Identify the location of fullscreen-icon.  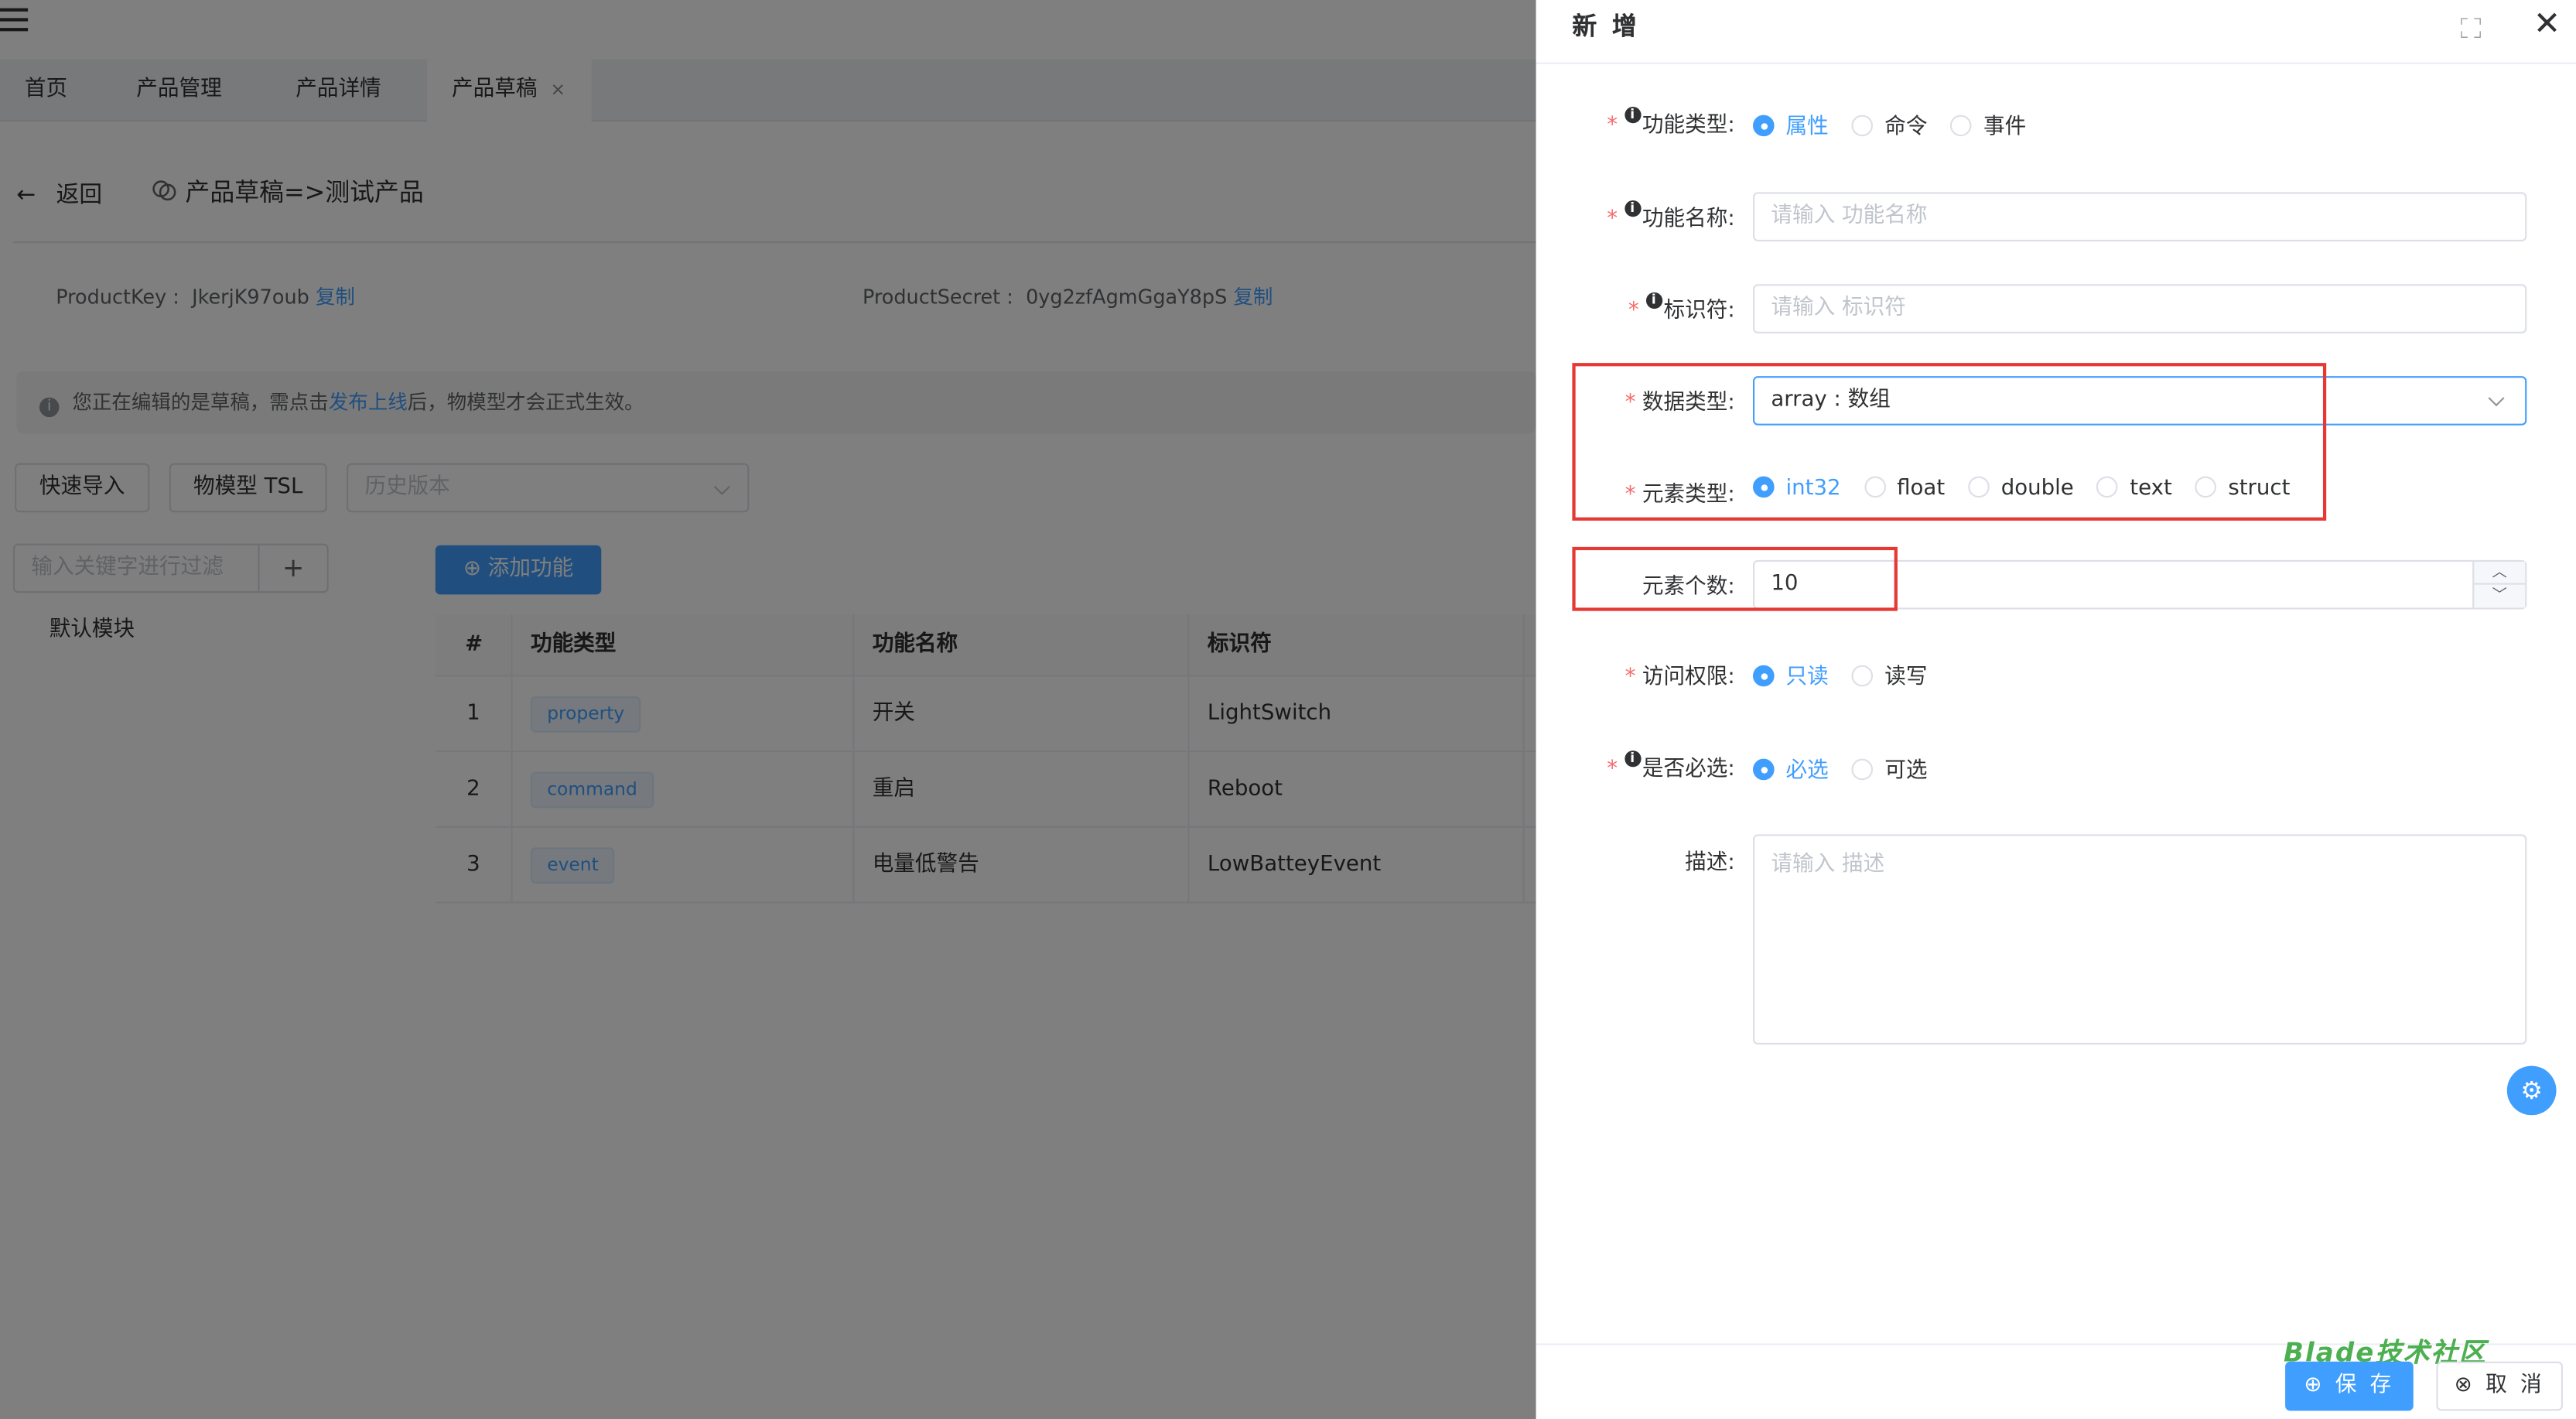
(2471, 26).